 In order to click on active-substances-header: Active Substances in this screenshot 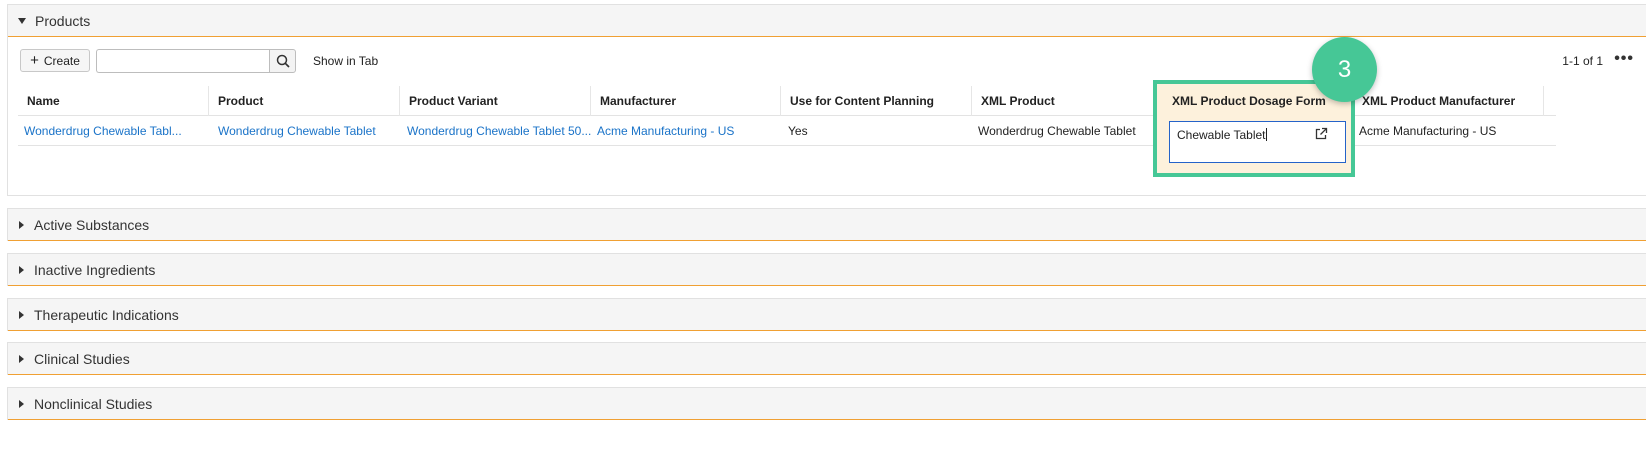, I will do `click(827, 225)`.